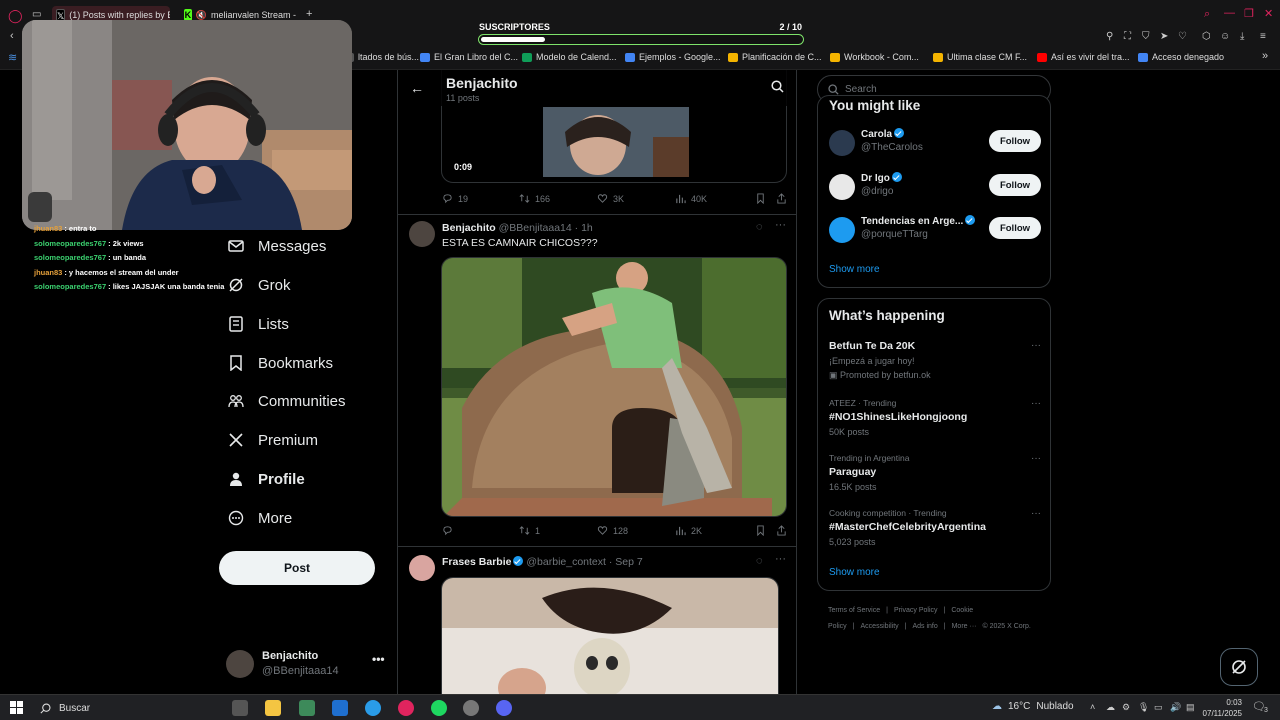  Describe the element at coordinates (306, 665) in the screenshot. I see `account-switcher: Benjachito @BBenjitaaa14 •••` at that location.